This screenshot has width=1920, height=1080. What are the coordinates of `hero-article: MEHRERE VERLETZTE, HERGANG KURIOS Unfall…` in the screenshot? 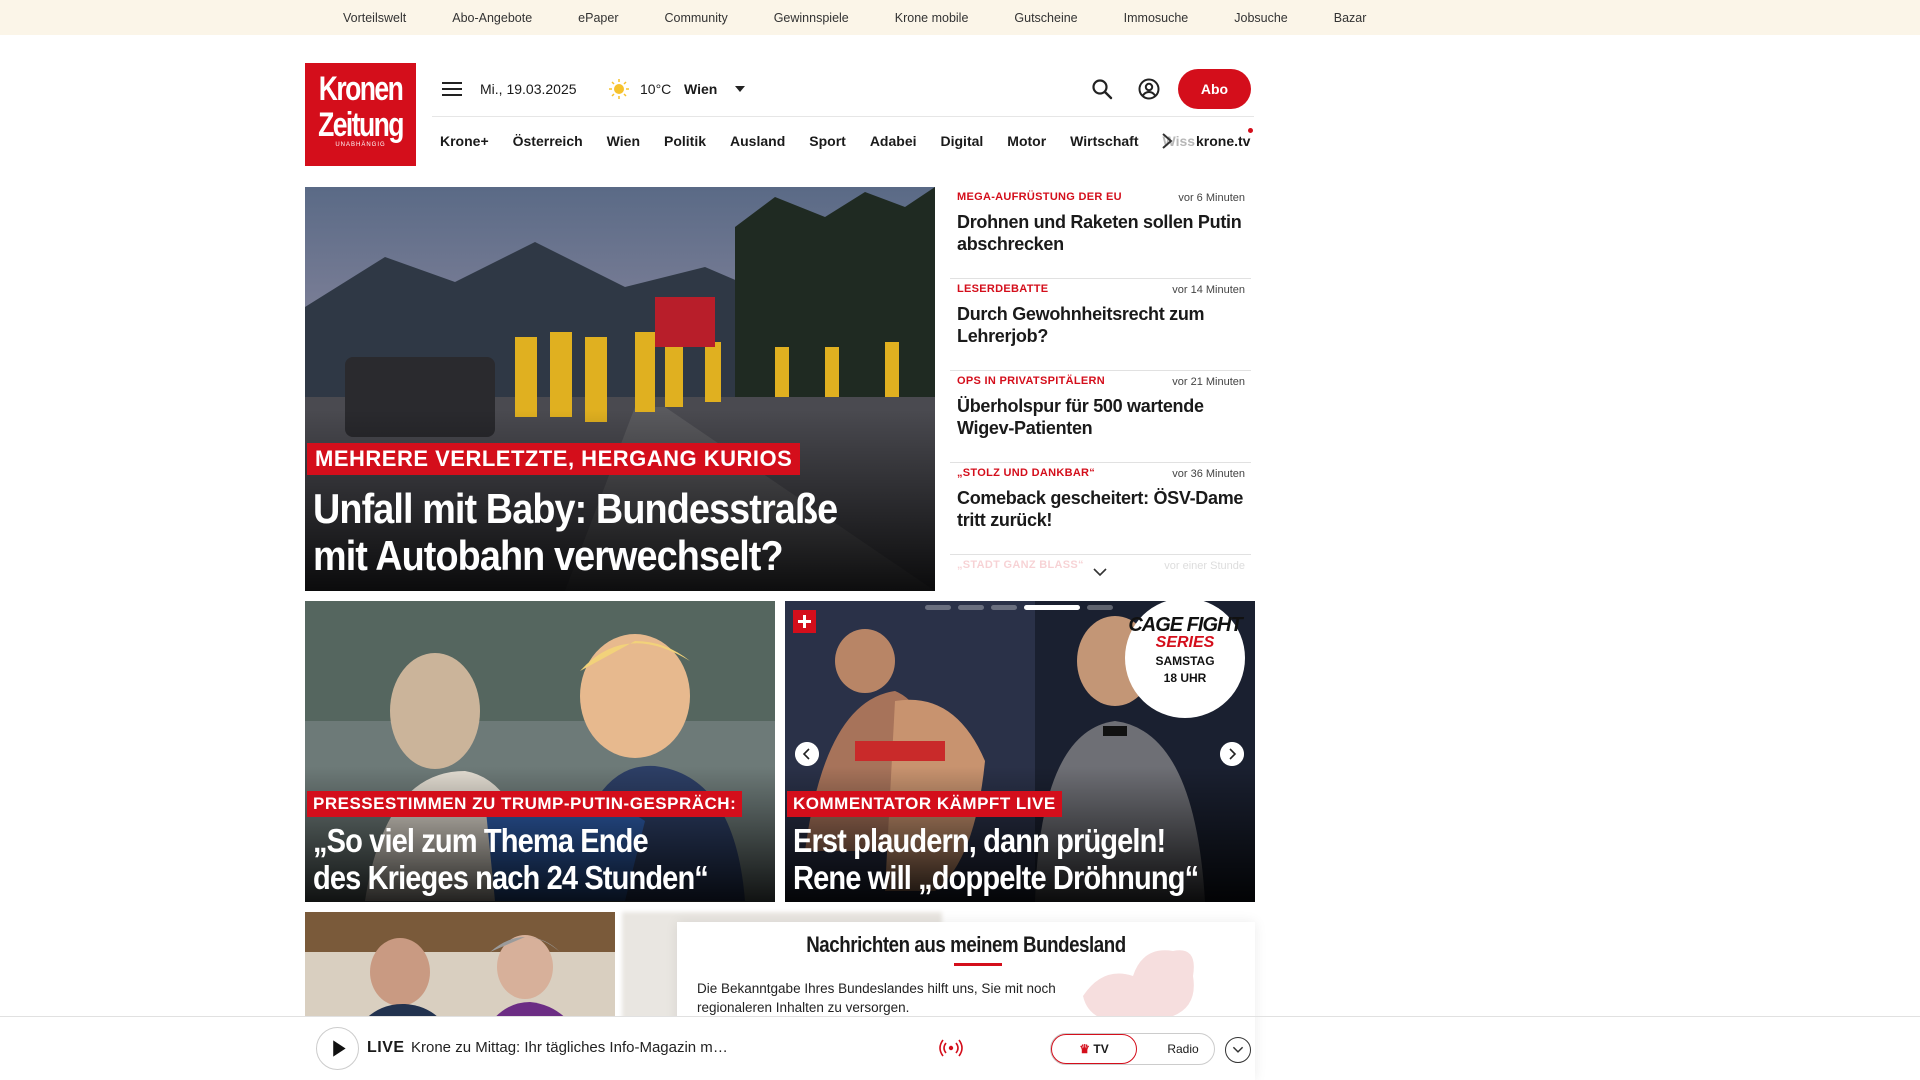 It's located at (620, 389).